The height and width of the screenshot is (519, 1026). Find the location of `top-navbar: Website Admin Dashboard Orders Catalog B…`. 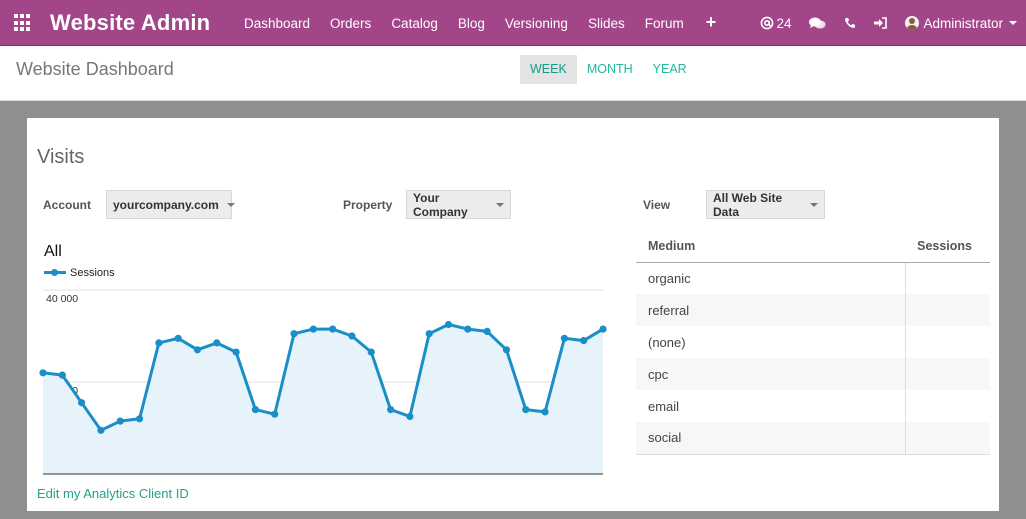

top-navbar: Website Admin Dashboard Orders Catalog B… is located at coordinates (513, 23).